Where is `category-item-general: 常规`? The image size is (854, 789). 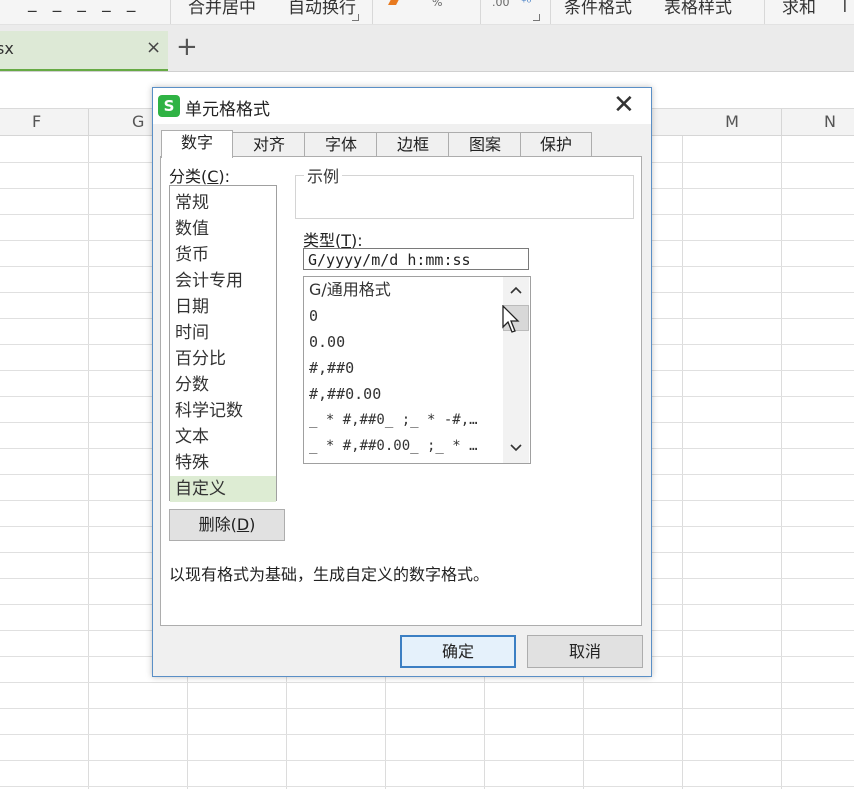
category-item-general: 常规 is located at coordinates (223, 203).